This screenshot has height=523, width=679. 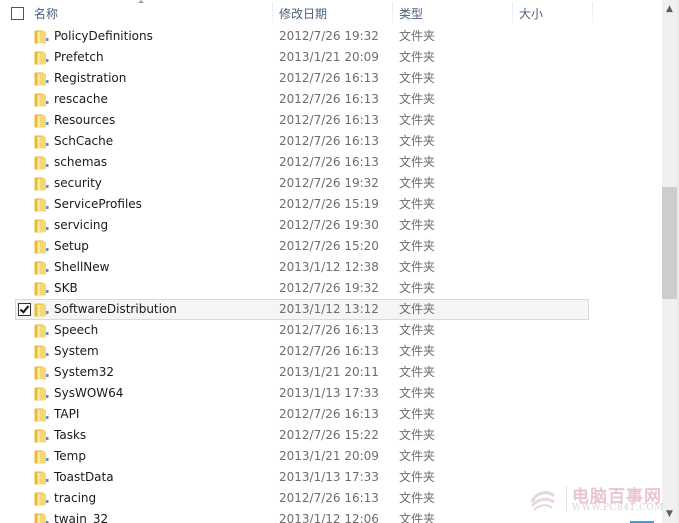 What do you see at coordinates (76, 351) in the screenshot?
I see `file-name: System` at bounding box center [76, 351].